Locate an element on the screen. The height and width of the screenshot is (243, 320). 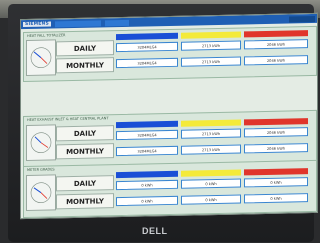
clock-display is located at coordinates (302, 18).